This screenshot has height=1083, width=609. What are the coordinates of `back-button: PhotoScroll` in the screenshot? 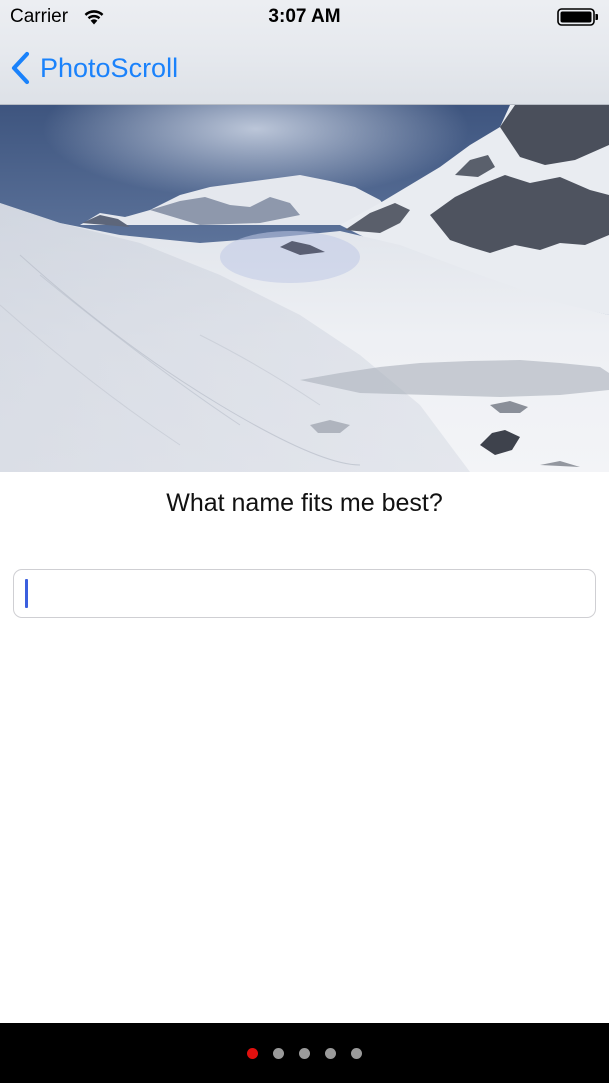 It's located at (93, 68).